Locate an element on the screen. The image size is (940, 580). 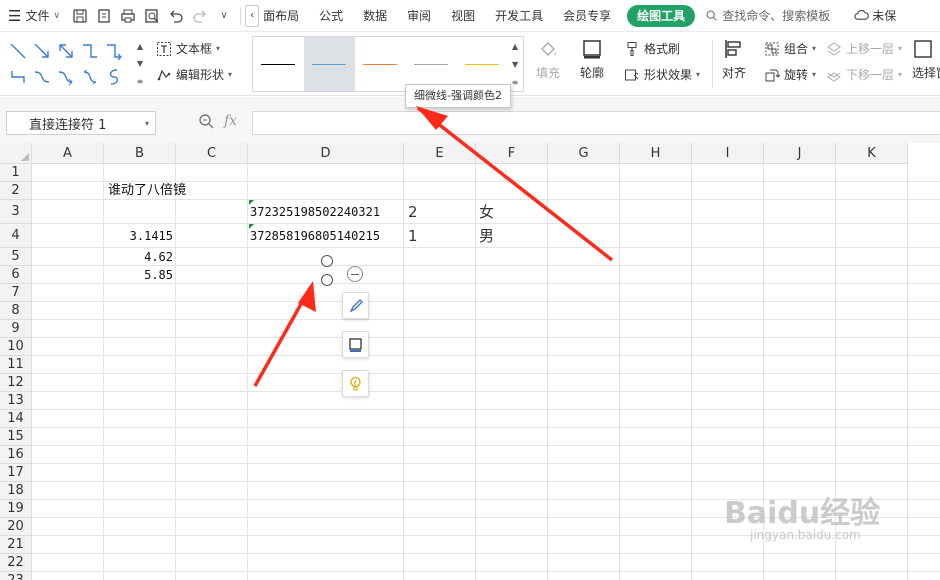
cell-b4: 3.1415 is located at coordinates (138, 236).